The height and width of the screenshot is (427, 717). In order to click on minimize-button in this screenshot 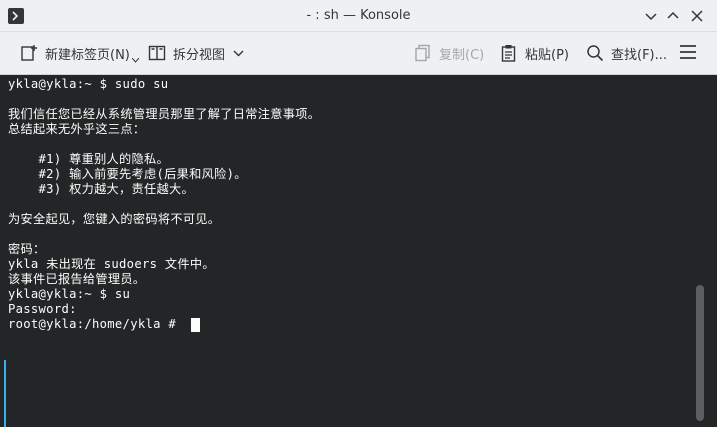, I will do `click(651, 16)`.